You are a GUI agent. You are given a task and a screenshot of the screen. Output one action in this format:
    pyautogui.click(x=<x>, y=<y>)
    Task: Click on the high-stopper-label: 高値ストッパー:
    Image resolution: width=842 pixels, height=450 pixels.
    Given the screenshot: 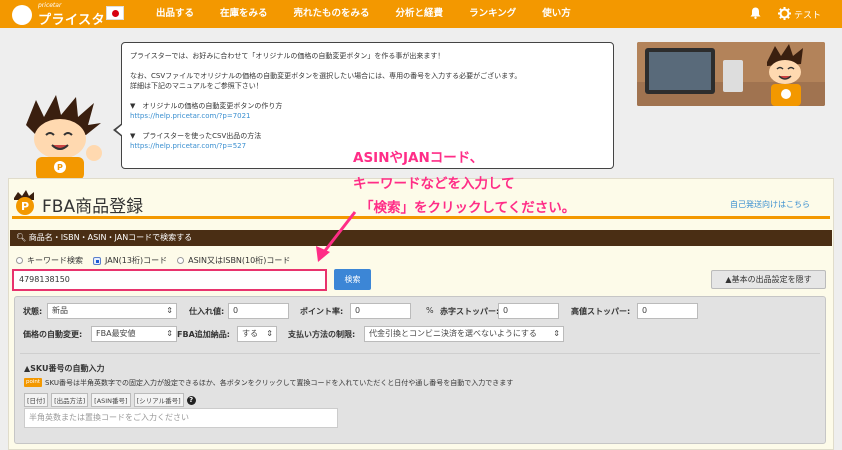 What is the action you would take?
    pyautogui.click(x=601, y=311)
    